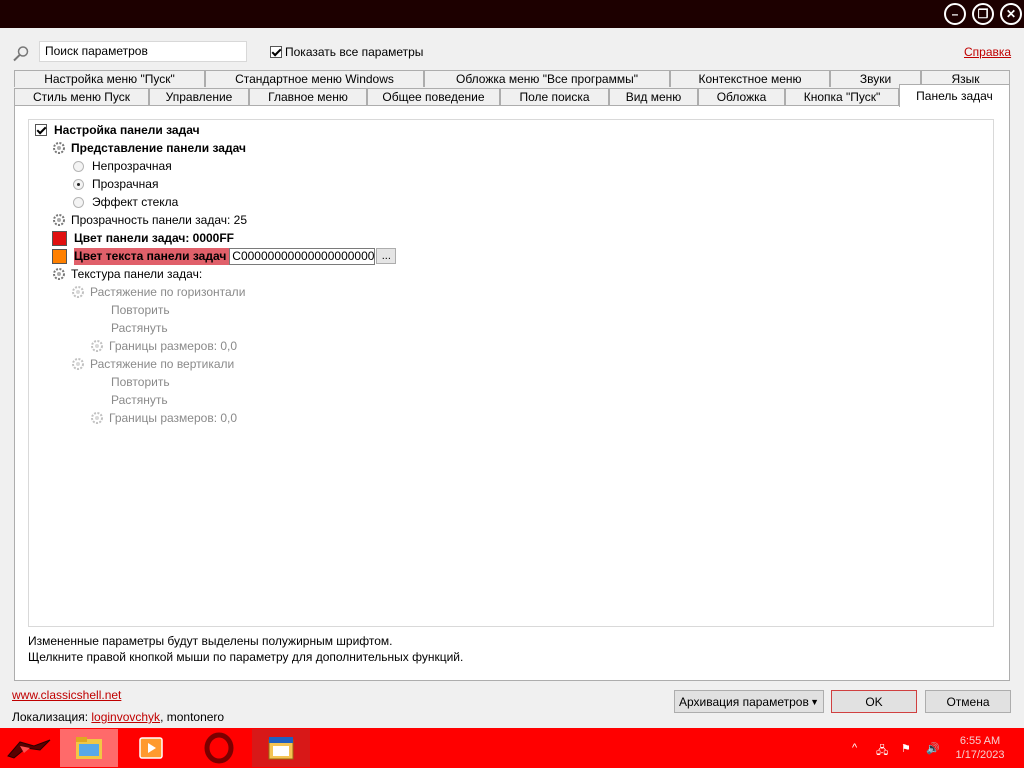  What do you see at coordinates (52, 717) in the screenshot?
I see `localization-prefix: Локализация:` at bounding box center [52, 717].